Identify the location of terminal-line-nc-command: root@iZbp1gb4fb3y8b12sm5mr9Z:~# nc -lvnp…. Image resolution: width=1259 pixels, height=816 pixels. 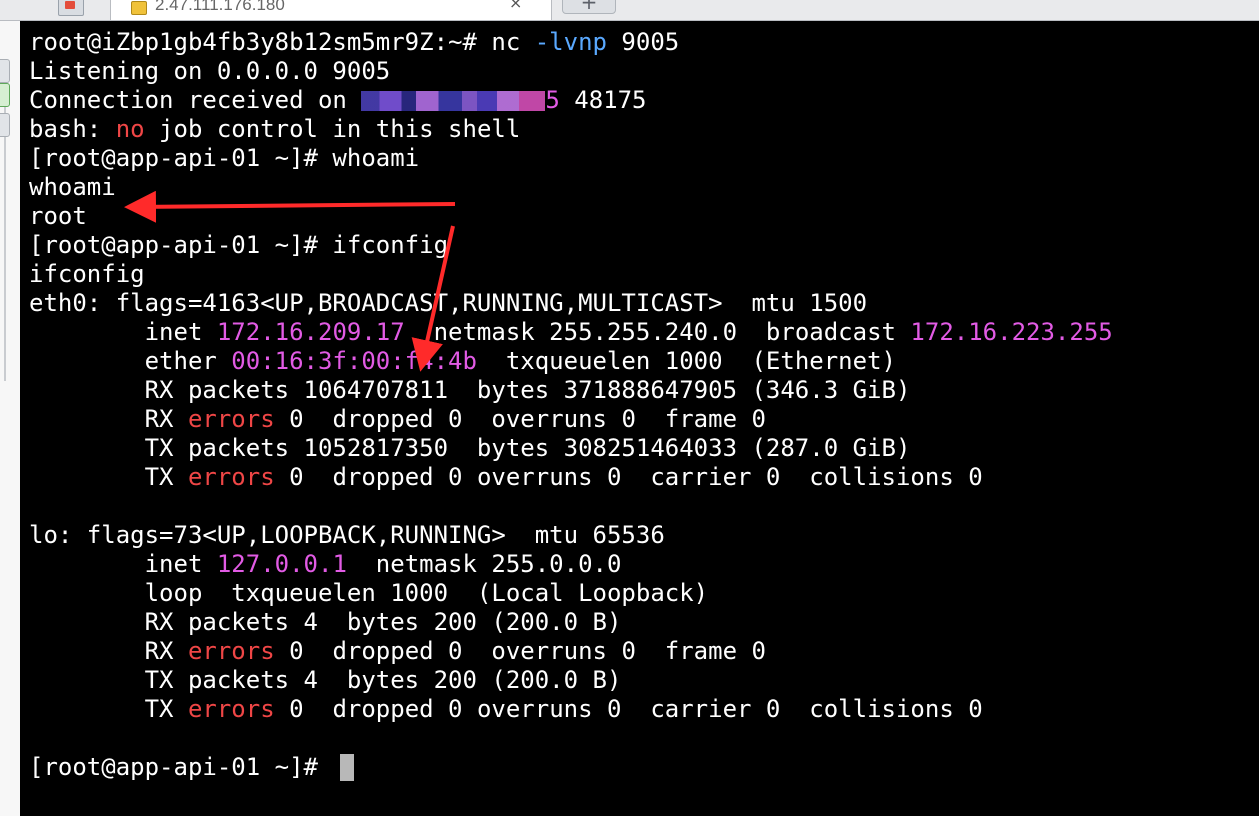
(354, 42).